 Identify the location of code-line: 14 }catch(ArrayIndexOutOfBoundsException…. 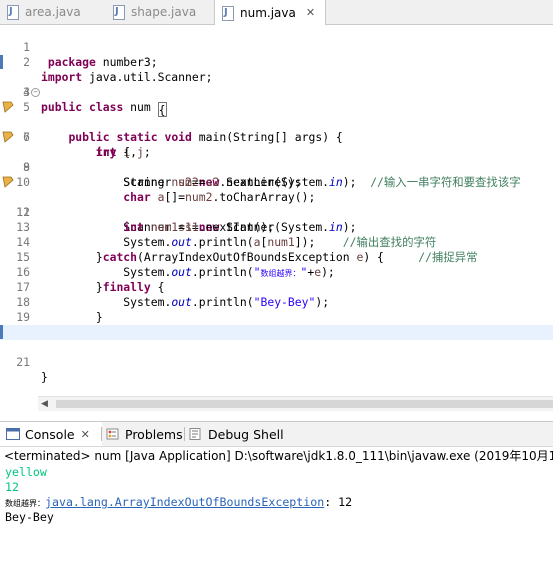
(276, 242).